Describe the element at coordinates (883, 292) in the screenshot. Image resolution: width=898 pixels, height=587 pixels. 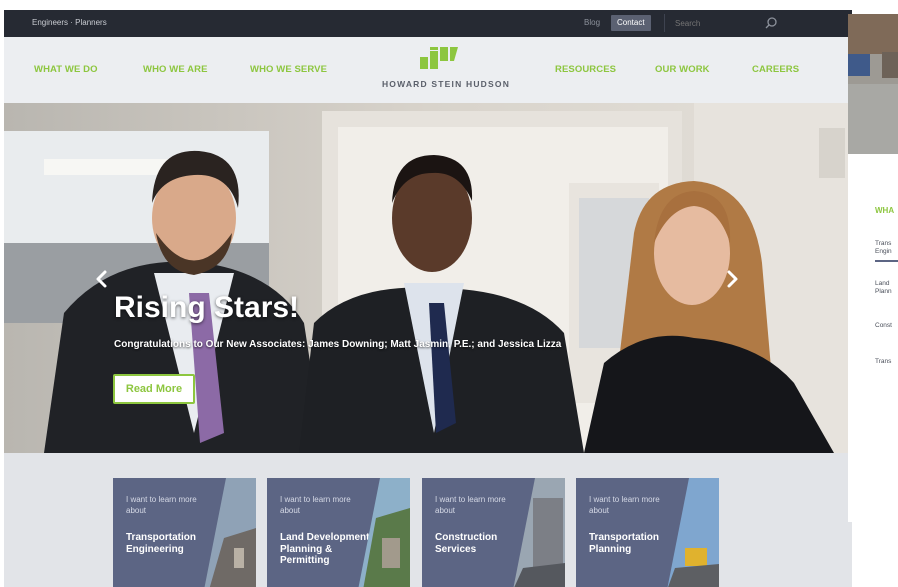
I see `side-panel-item: Plann` at that location.